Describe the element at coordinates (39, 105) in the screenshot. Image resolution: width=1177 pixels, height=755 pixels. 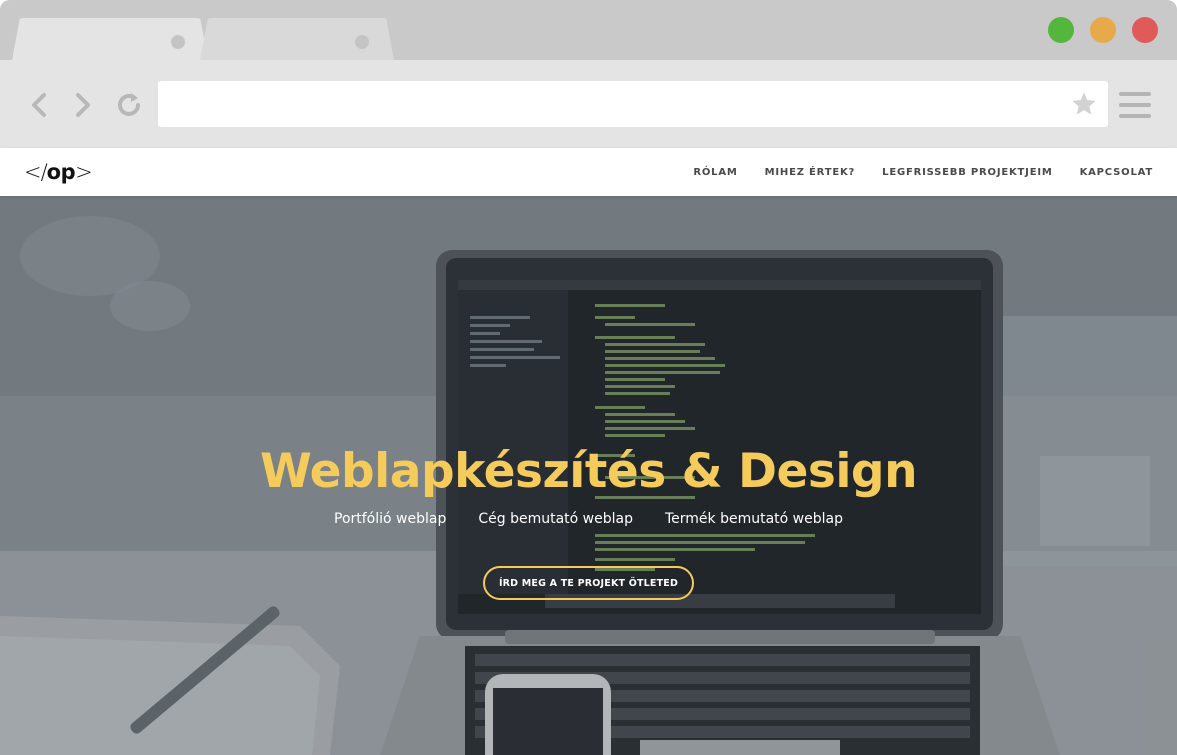
I see `chevron-left-icon` at that location.